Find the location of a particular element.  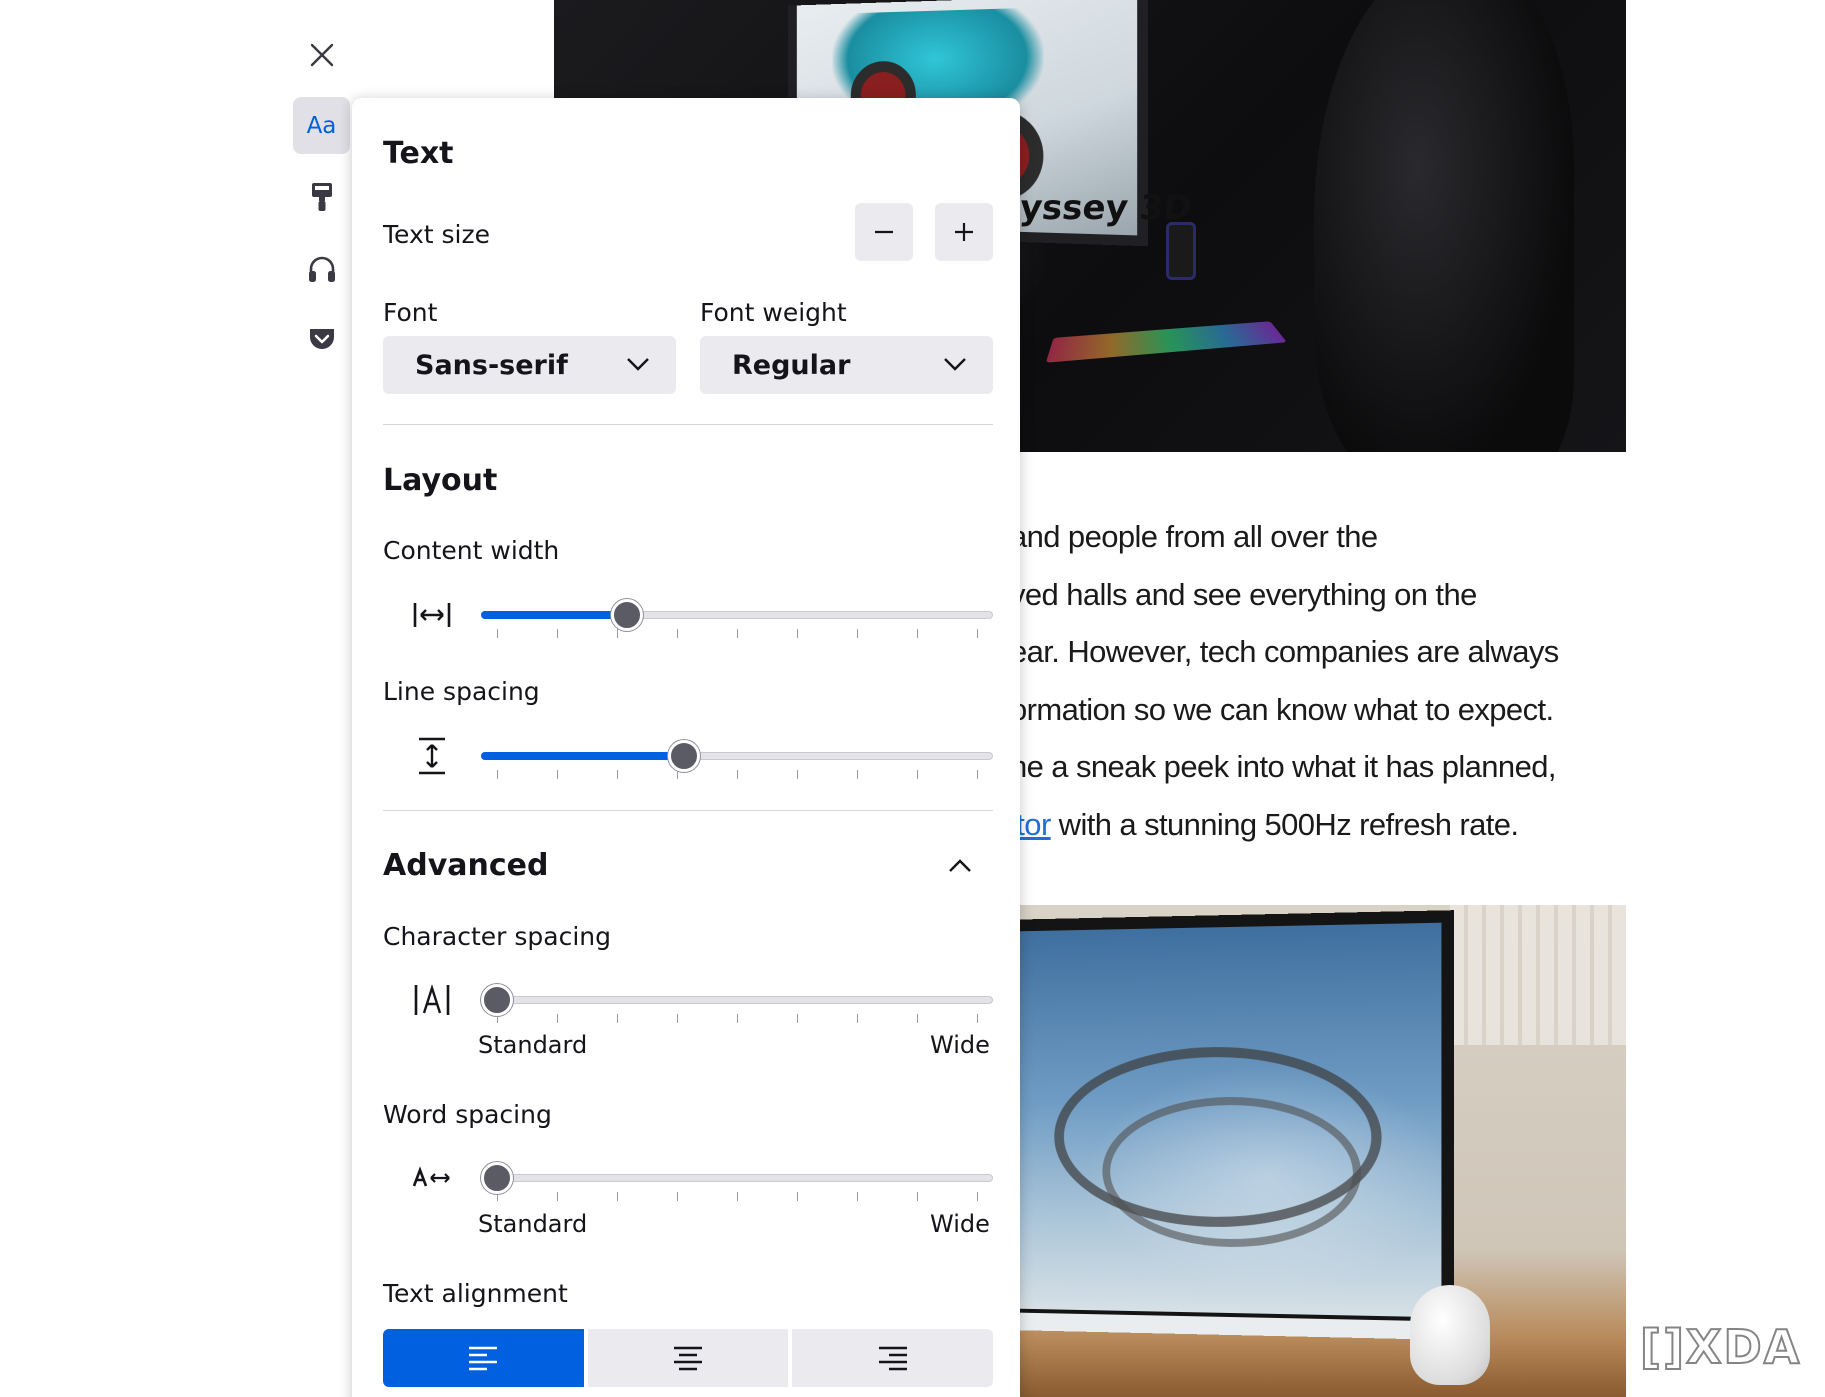

article-bottom-image is located at coordinates (1318, 1151).